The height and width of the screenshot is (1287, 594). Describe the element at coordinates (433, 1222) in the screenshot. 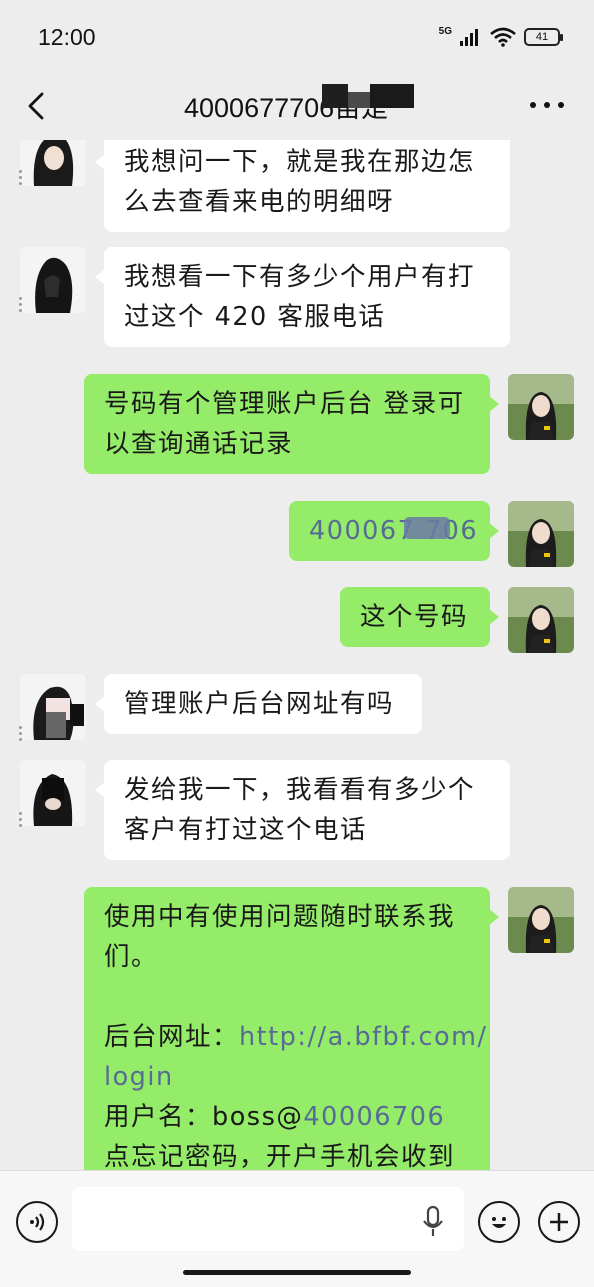

I see `microphone-icon` at that location.